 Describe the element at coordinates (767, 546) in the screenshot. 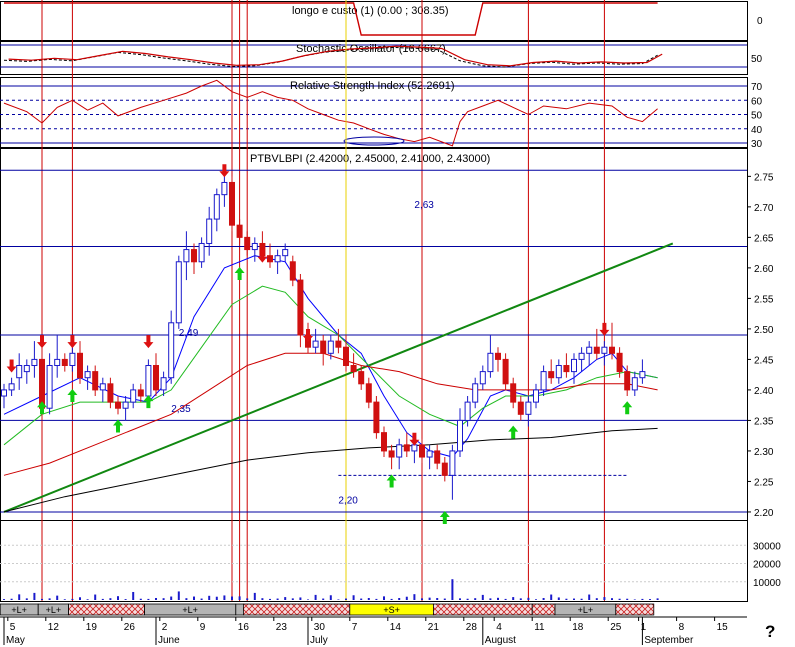

I see `volume-tick-label: 30000` at that location.